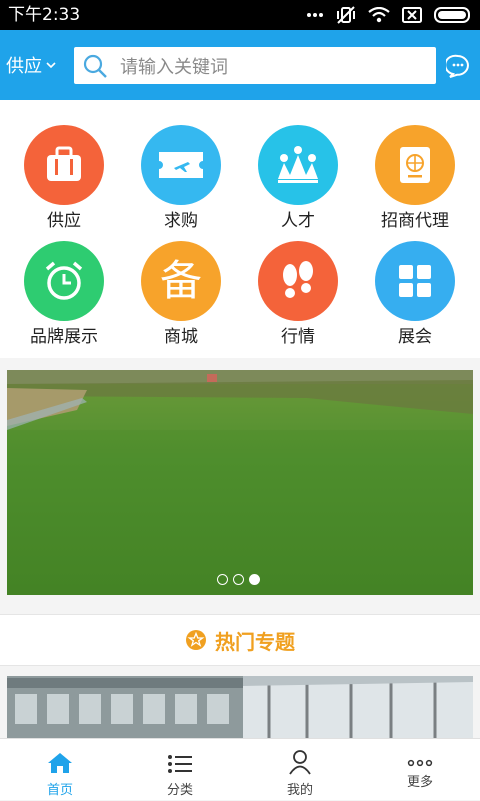  What do you see at coordinates (59, 790) in the screenshot?
I see `tab-label: 首页` at bounding box center [59, 790].